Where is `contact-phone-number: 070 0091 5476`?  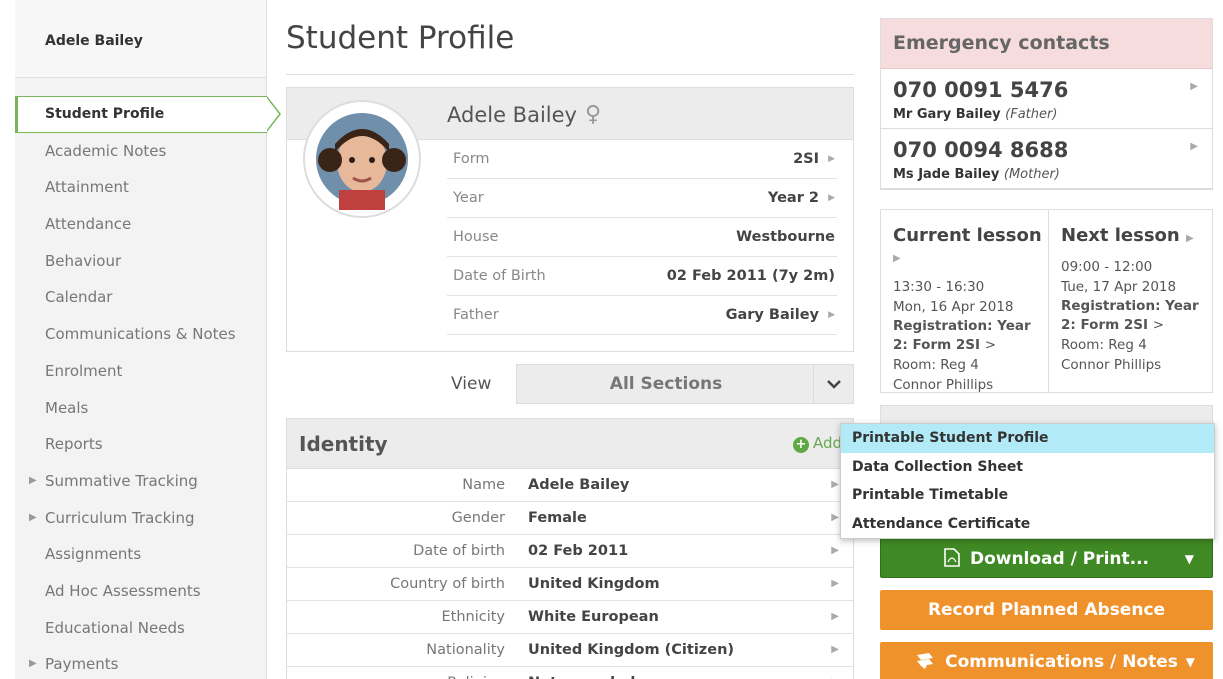
contact-phone-number: 070 0091 5476 is located at coordinates (980, 90).